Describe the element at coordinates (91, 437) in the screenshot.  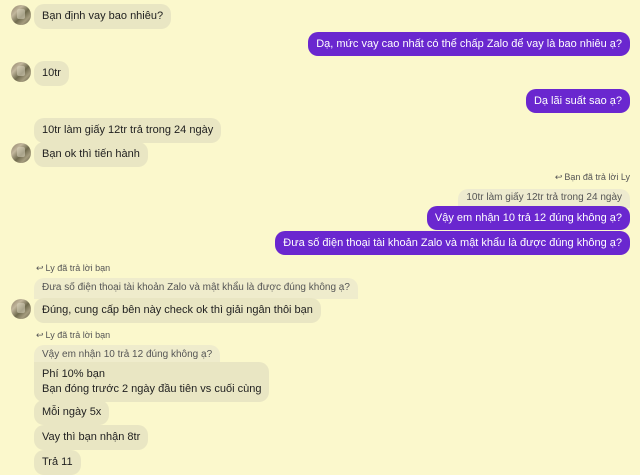
I see `incoming-message: Vay thì bạn nhận 8tr` at that location.